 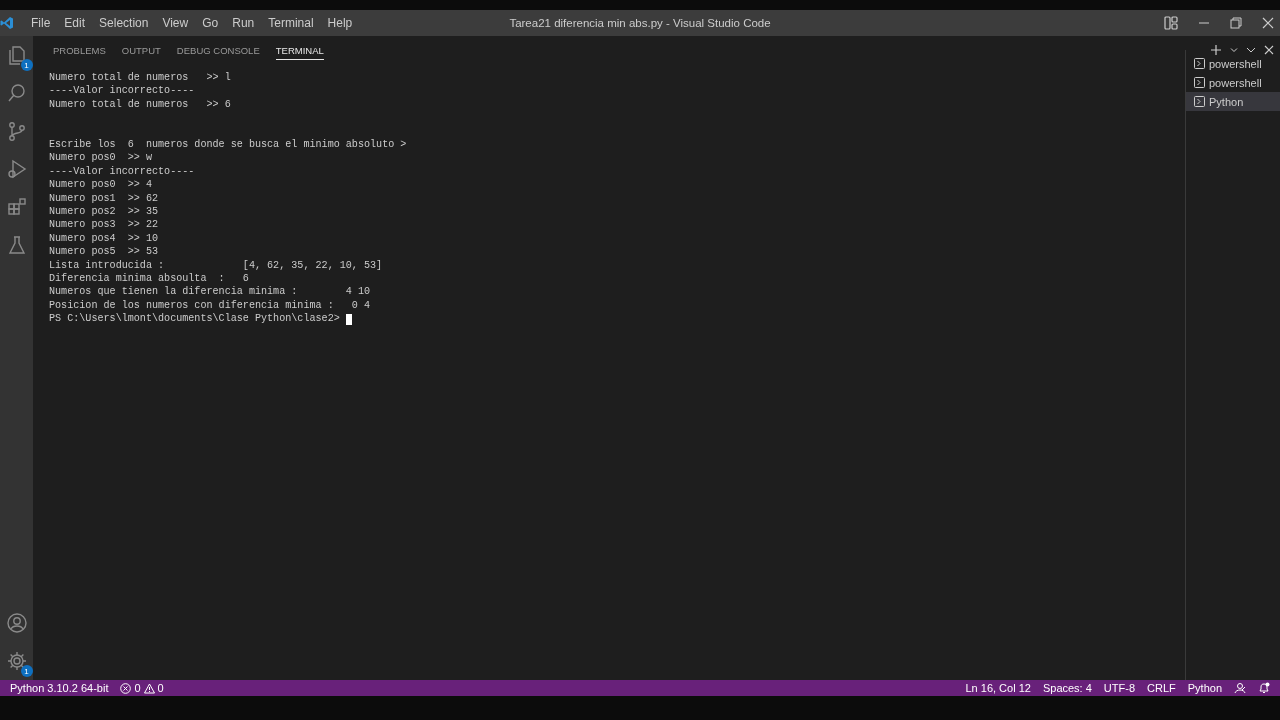 I want to click on terminal-line: Escribe los 6 numeros donde se busca el minimo absoluto >, so click(x=228, y=145).